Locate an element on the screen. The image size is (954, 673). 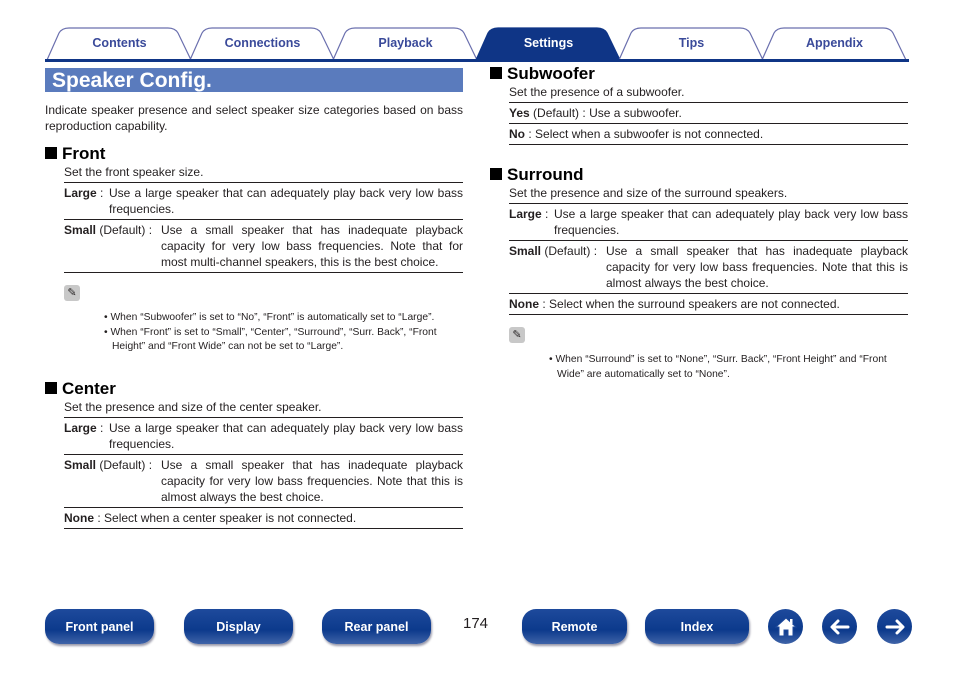
tab-settings: Settings is located at coordinates (548, 43).